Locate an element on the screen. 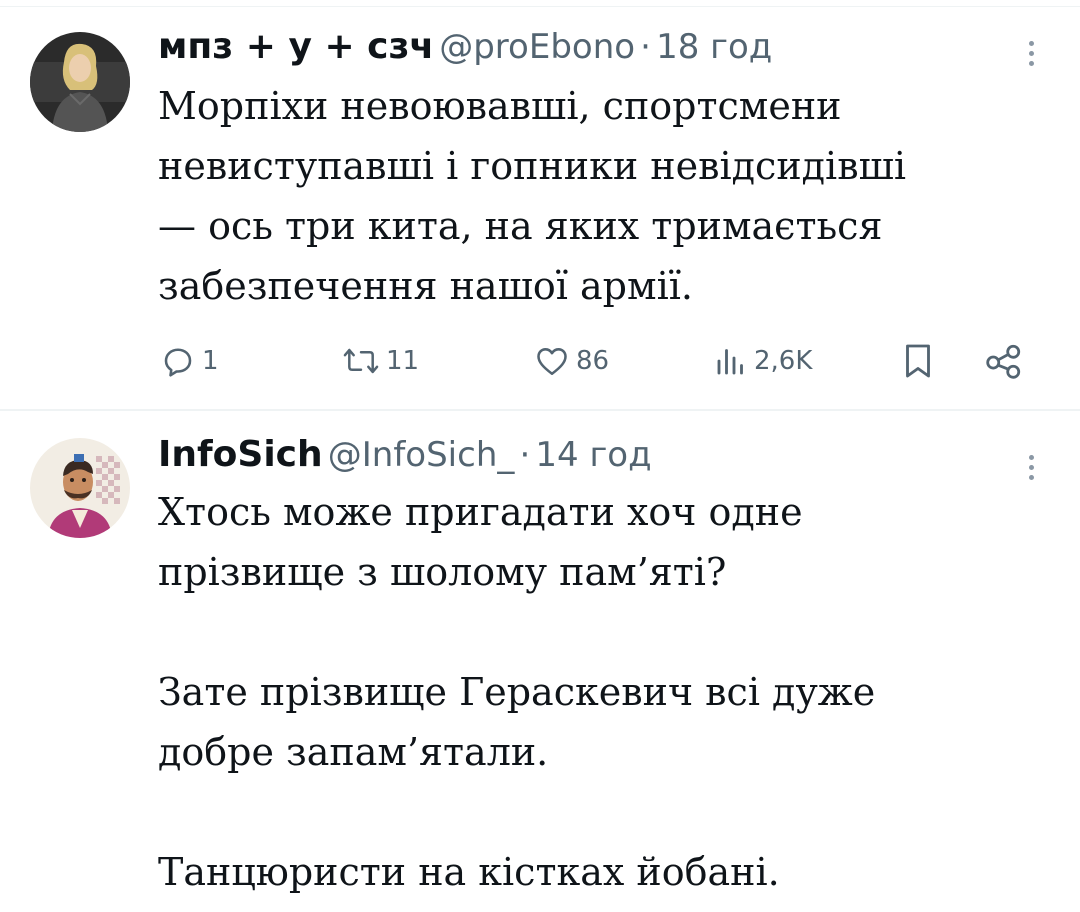 The image size is (1080, 912). reply-icon is located at coordinates (178, 362).